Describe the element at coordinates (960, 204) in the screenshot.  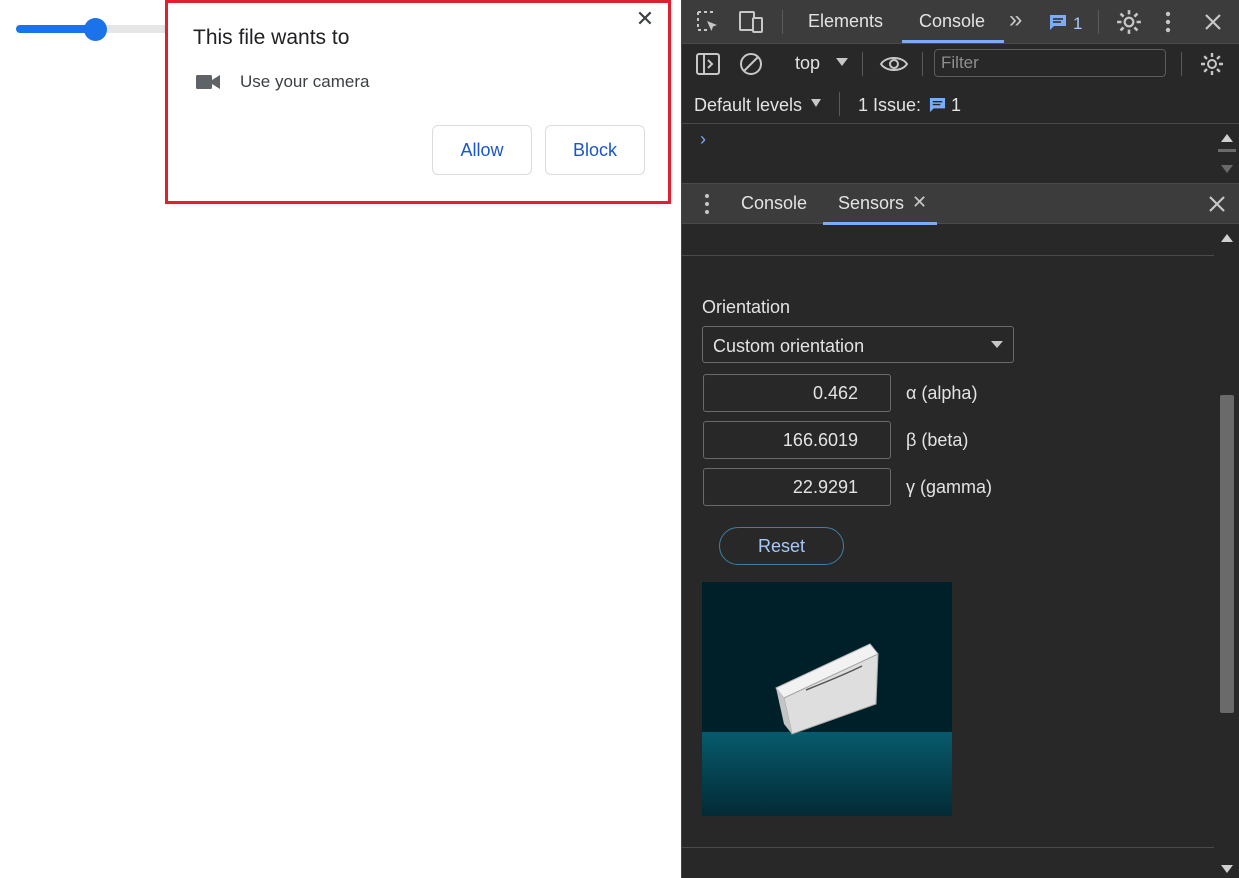
I see `drawer-tabbar: Console Sensors ✕` at that location.